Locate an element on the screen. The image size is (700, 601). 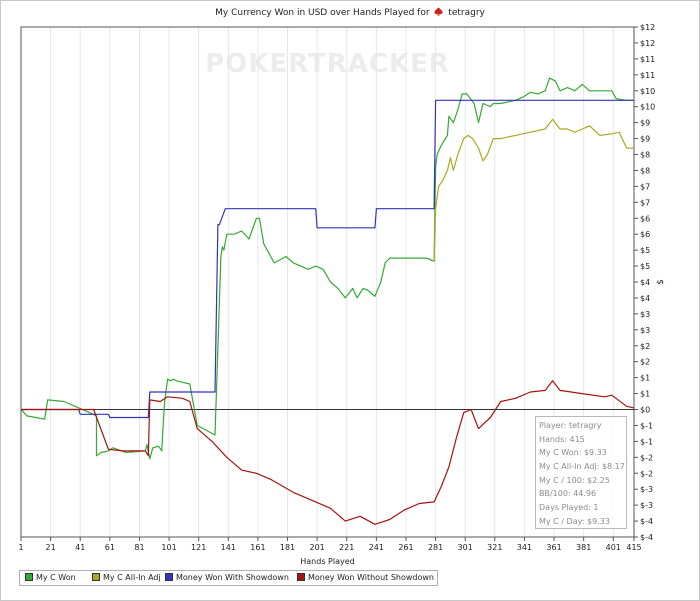
x-tick-label: 361 is located at coordinates (553, 547).